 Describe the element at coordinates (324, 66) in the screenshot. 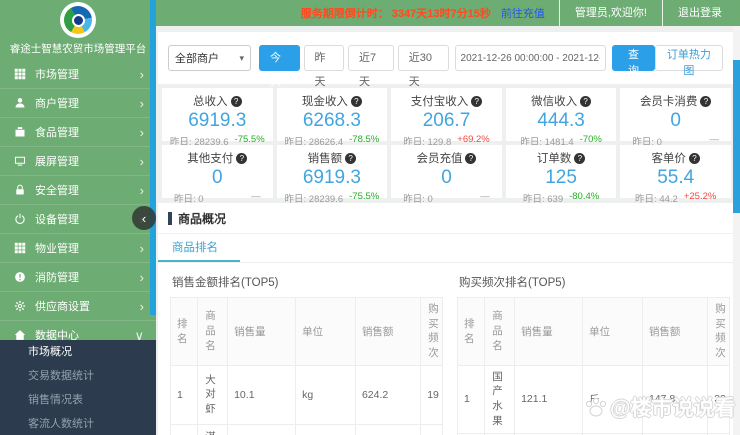

I see `range-button-yesterday: 昨天` at that location.